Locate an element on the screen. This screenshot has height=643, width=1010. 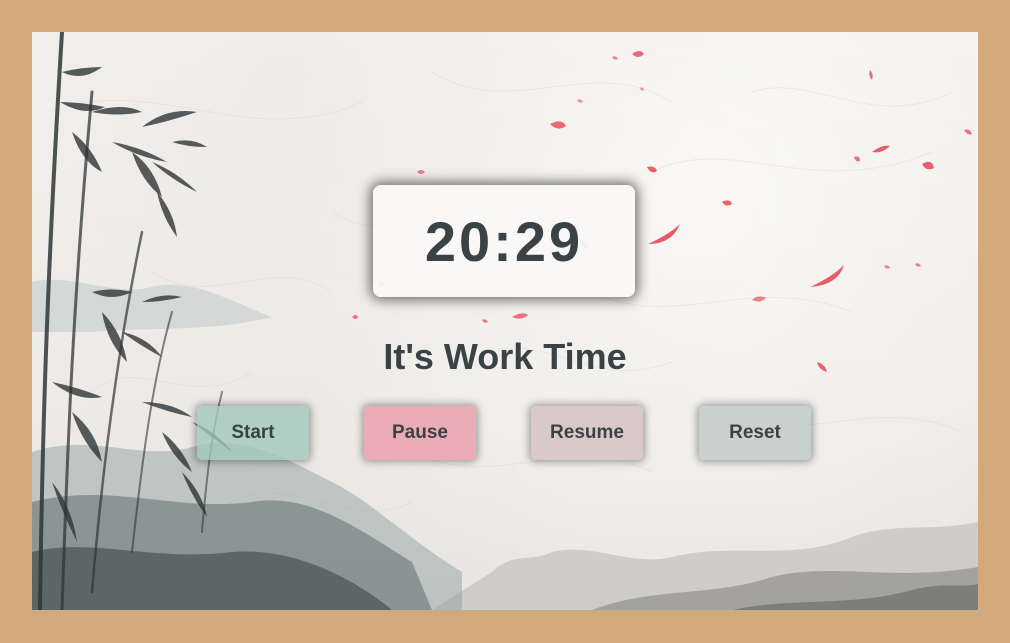
start-button: Start is located at coordinates (253, 433).